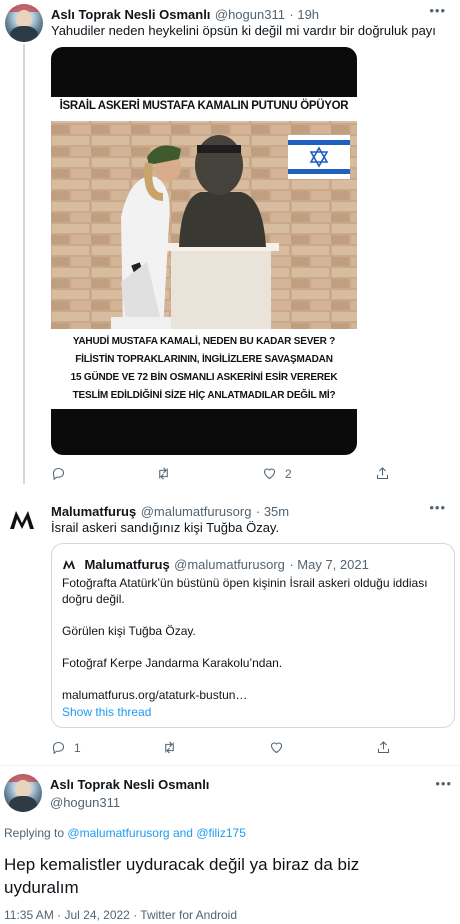  Describe the element at coordinates (182, 833) in the screenshot. I see `reply-and: and` at that location.